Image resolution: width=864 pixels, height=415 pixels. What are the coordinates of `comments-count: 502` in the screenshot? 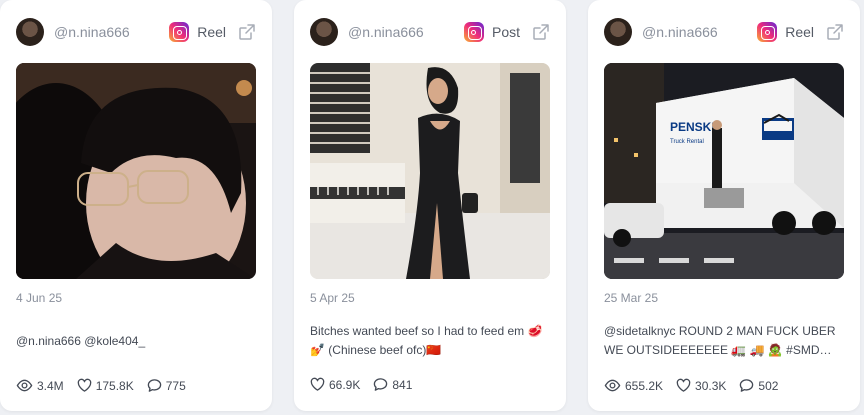 It's located at (768, 385).